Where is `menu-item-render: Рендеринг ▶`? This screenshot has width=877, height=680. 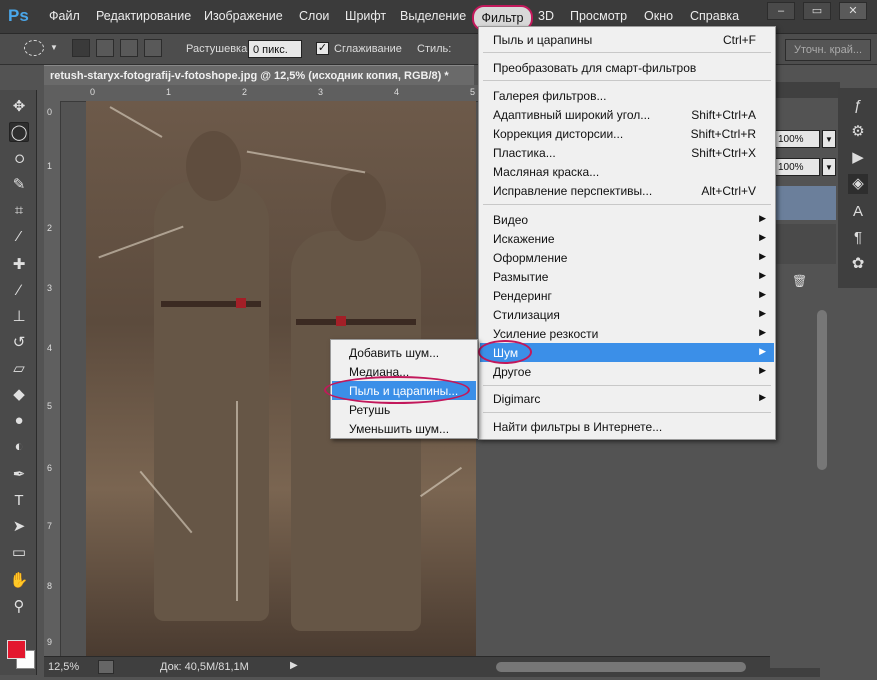
menu-item-render: Рендеринг ▶ is located at coordinates (627, 295).